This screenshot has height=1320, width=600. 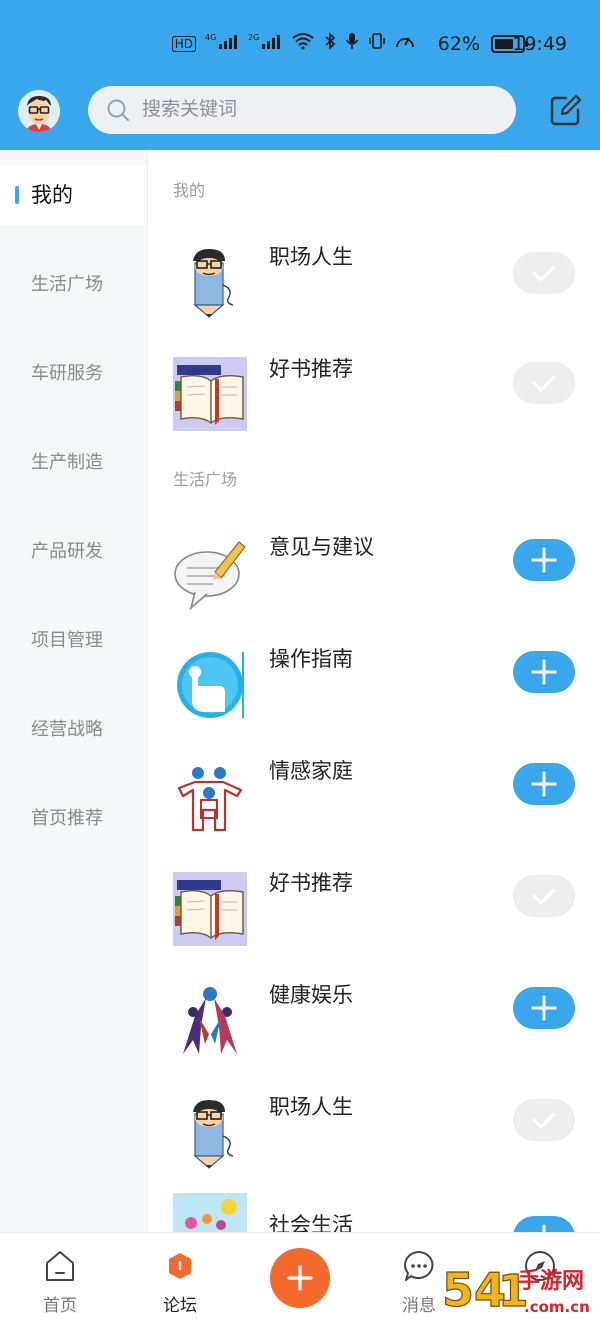 I want to click on forum-name: 操作指南, so click(x=311, y=659).